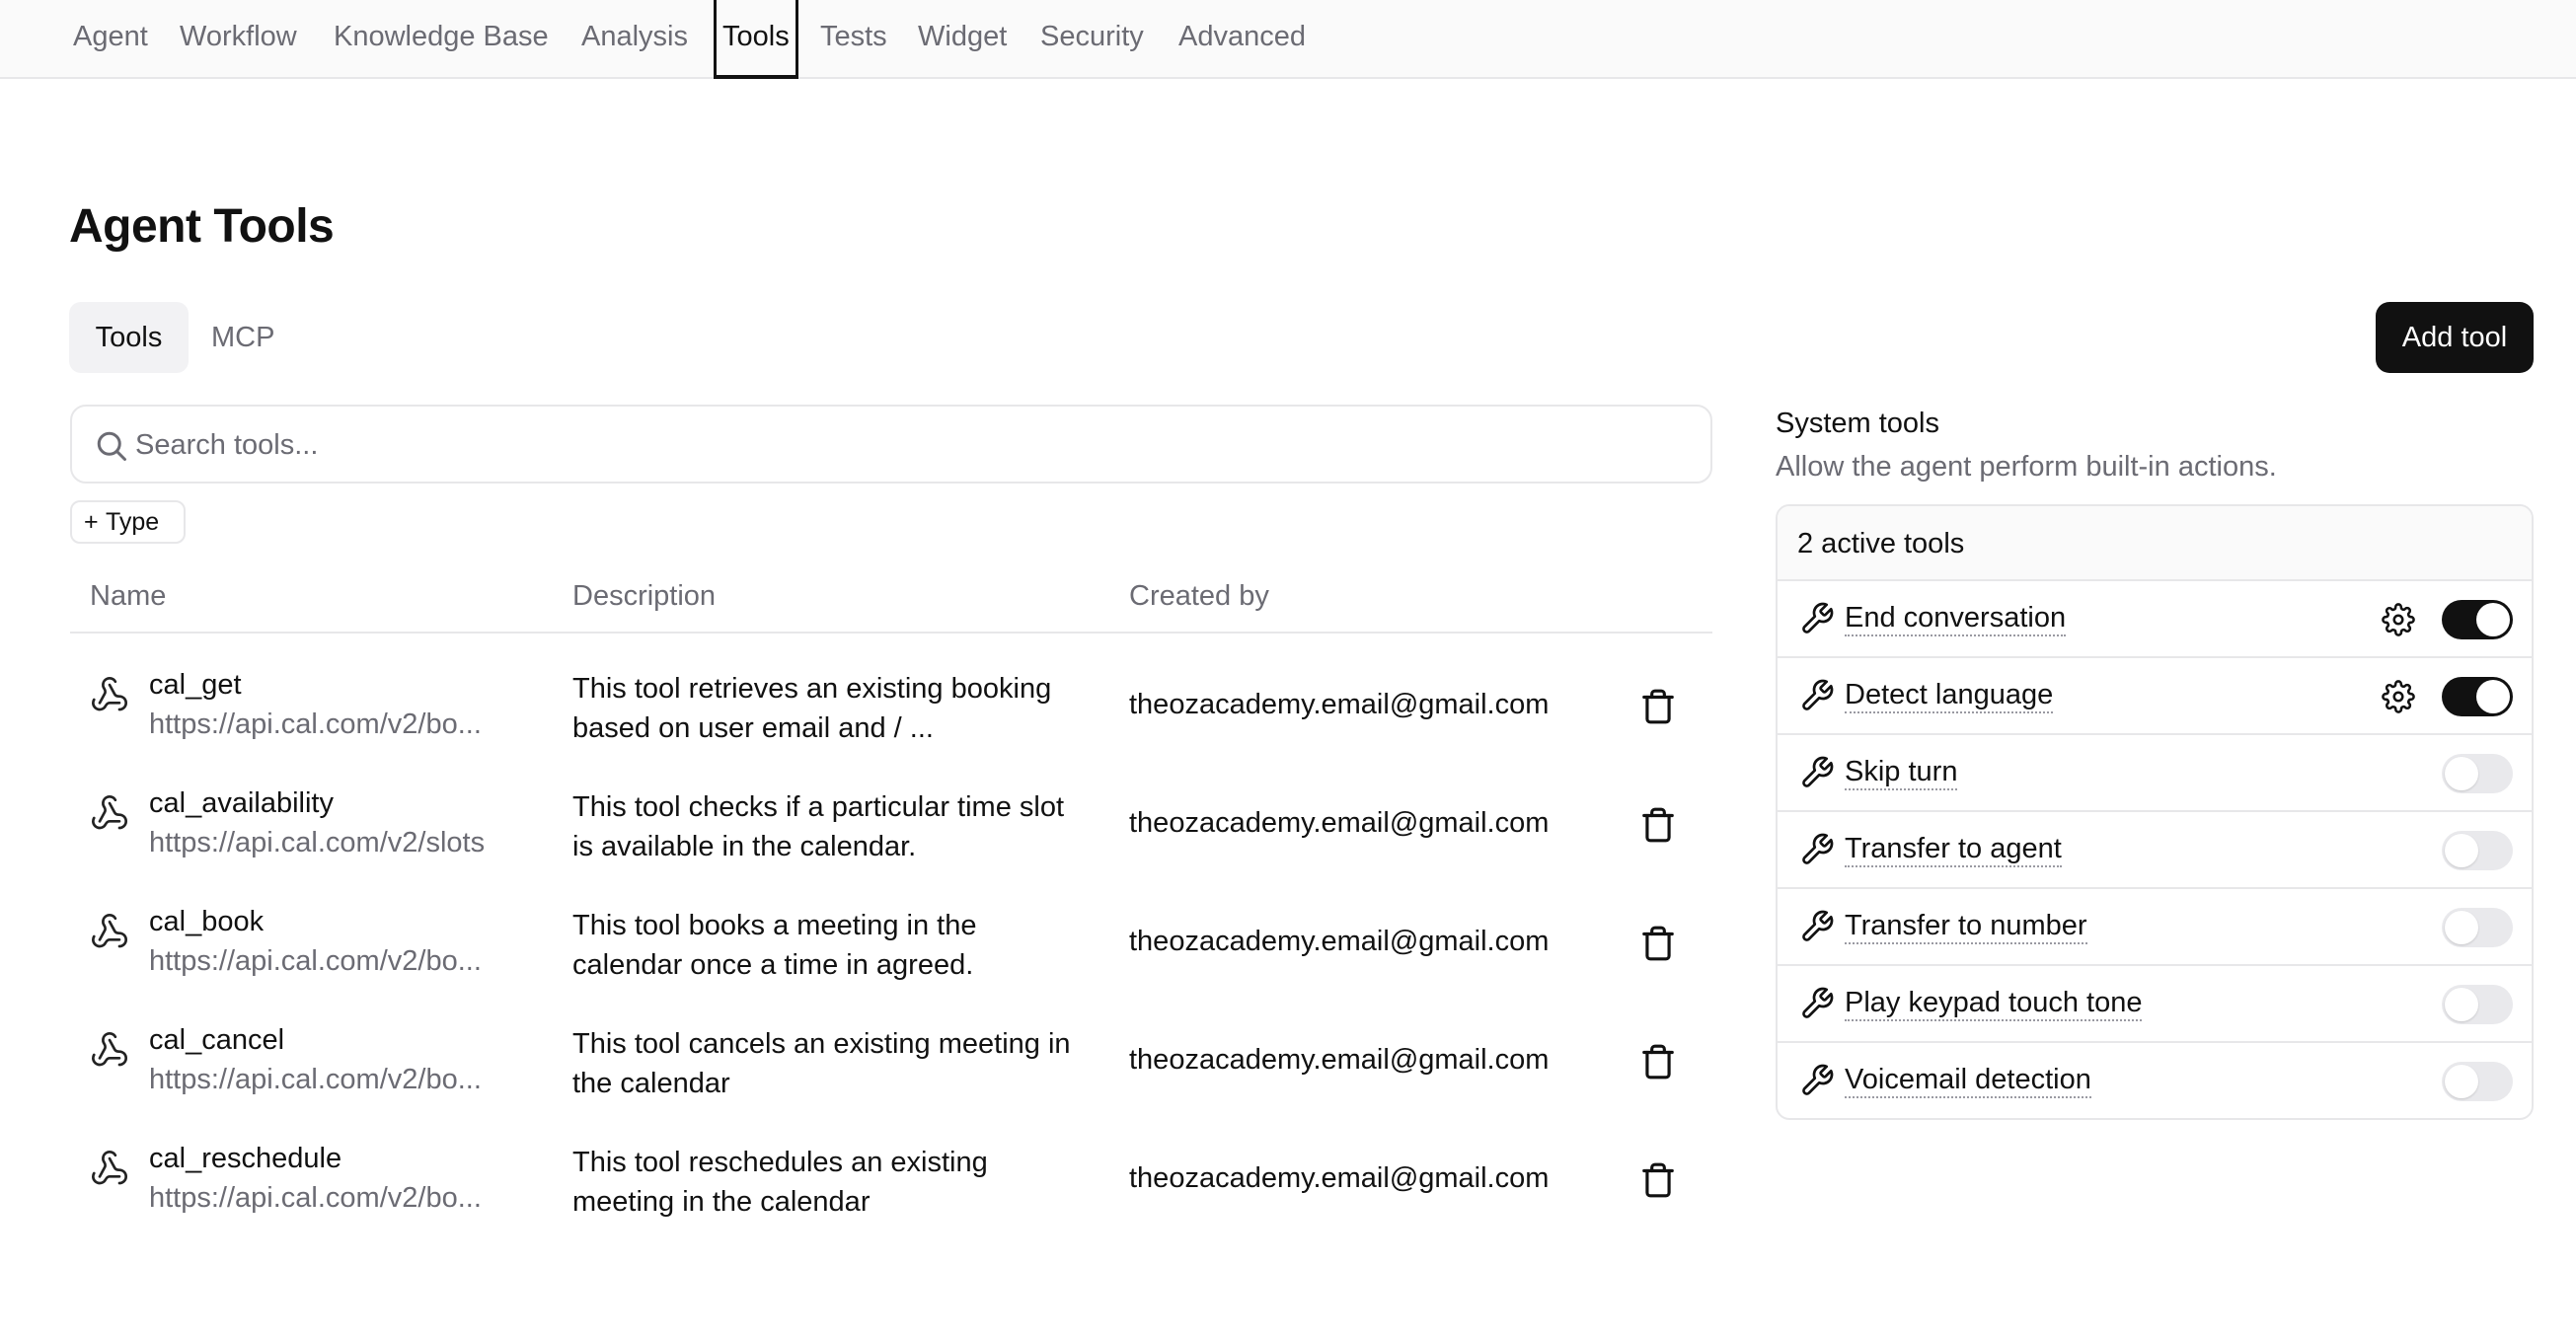  I want to click on tab-tools: Tools, so click(756, 40).